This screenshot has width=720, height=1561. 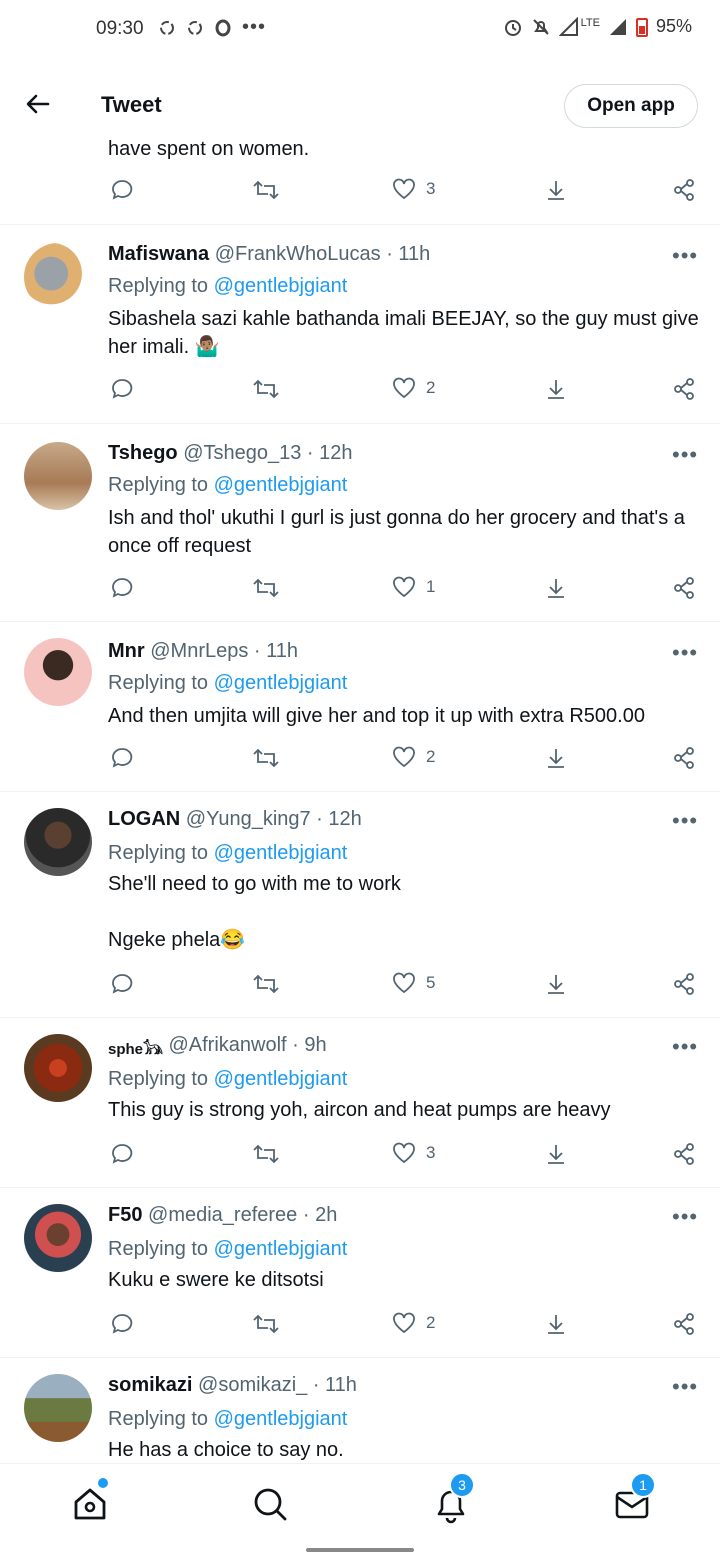 I want to click on alarm-icon, so click(x=512, y=27).